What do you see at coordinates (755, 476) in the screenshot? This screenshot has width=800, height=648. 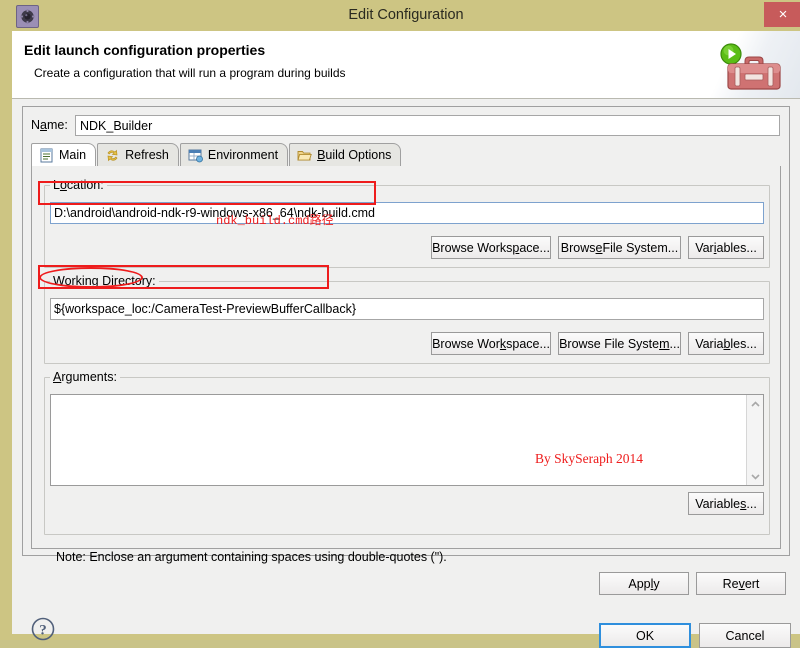 I see `chevron-down-icon` at bounding box center [755, 476].